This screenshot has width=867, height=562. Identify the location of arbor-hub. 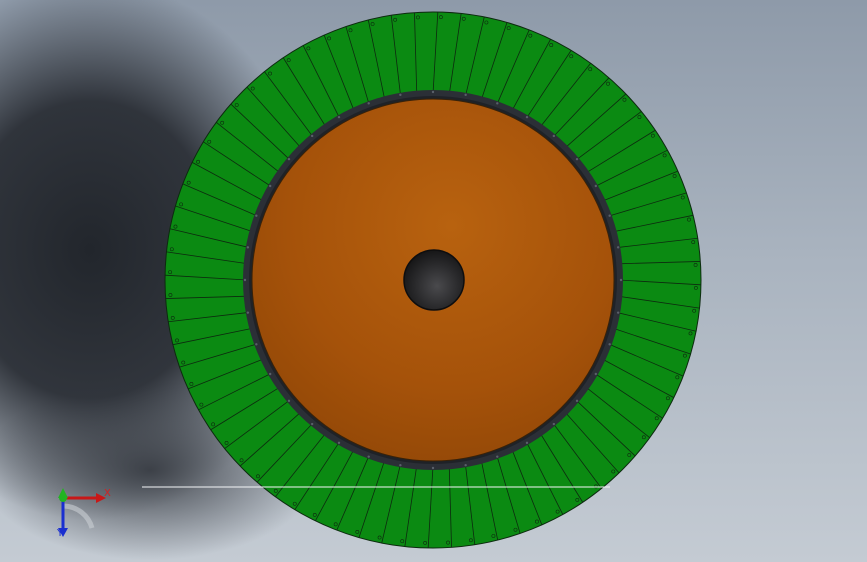
(434, 280).